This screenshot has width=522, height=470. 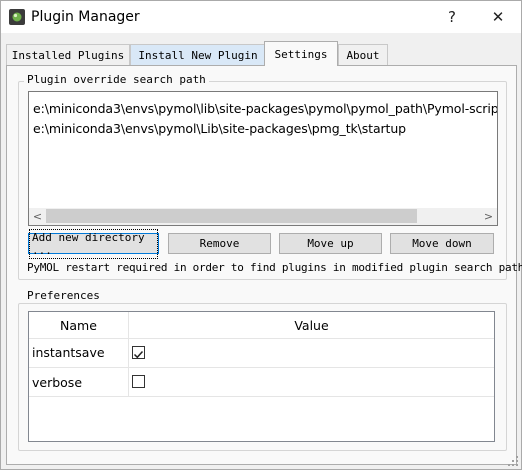 I want to click on horizontal-scrollbar: < >, so click(x=263, y=216).